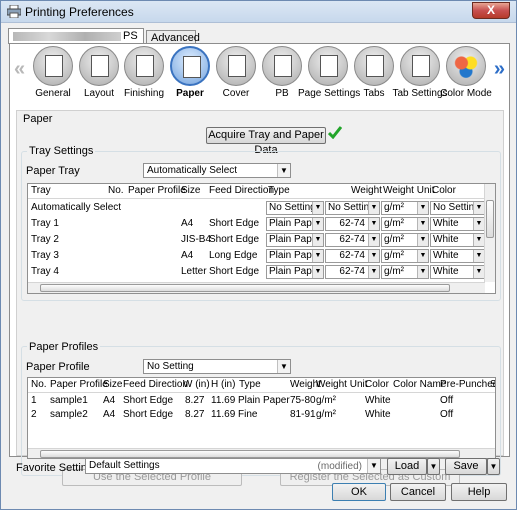  I want to click on page-settings-icon, so click(328, 66).